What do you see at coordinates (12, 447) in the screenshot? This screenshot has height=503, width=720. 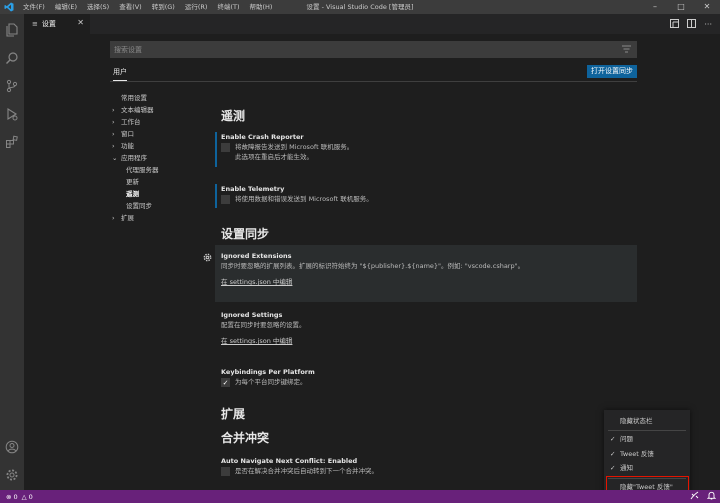 I see `account-icon` at bounding box center [12, 447].